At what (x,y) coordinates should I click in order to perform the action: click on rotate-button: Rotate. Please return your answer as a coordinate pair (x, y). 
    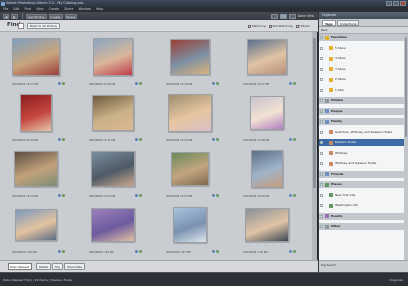
    Looking at the image, I should click on (44, 266).